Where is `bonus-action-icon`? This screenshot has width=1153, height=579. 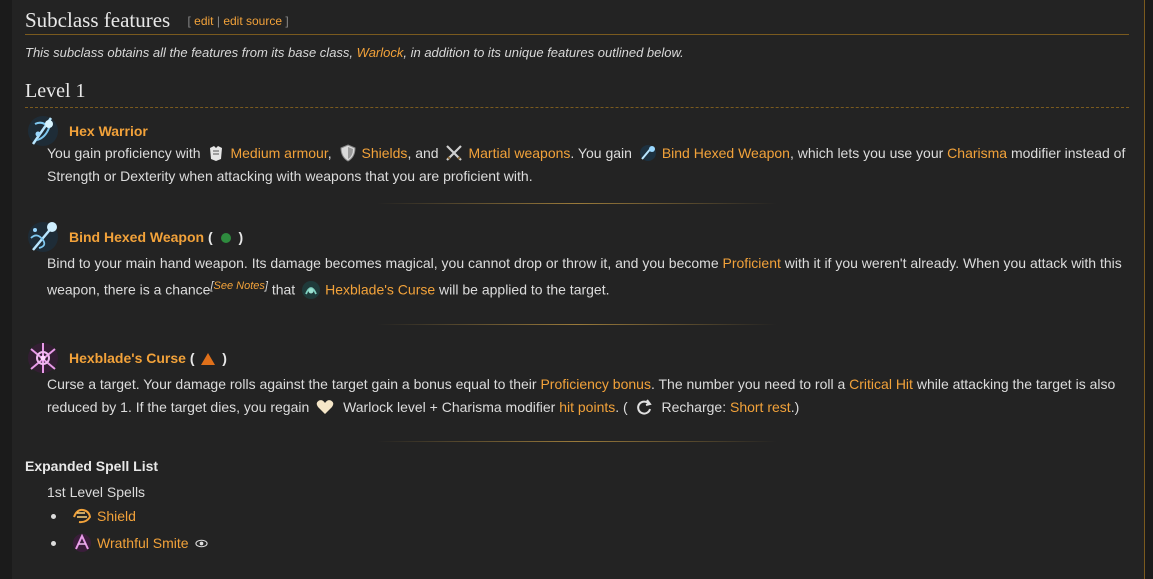 bonus-action-icon is located at coordinates (208, 358).